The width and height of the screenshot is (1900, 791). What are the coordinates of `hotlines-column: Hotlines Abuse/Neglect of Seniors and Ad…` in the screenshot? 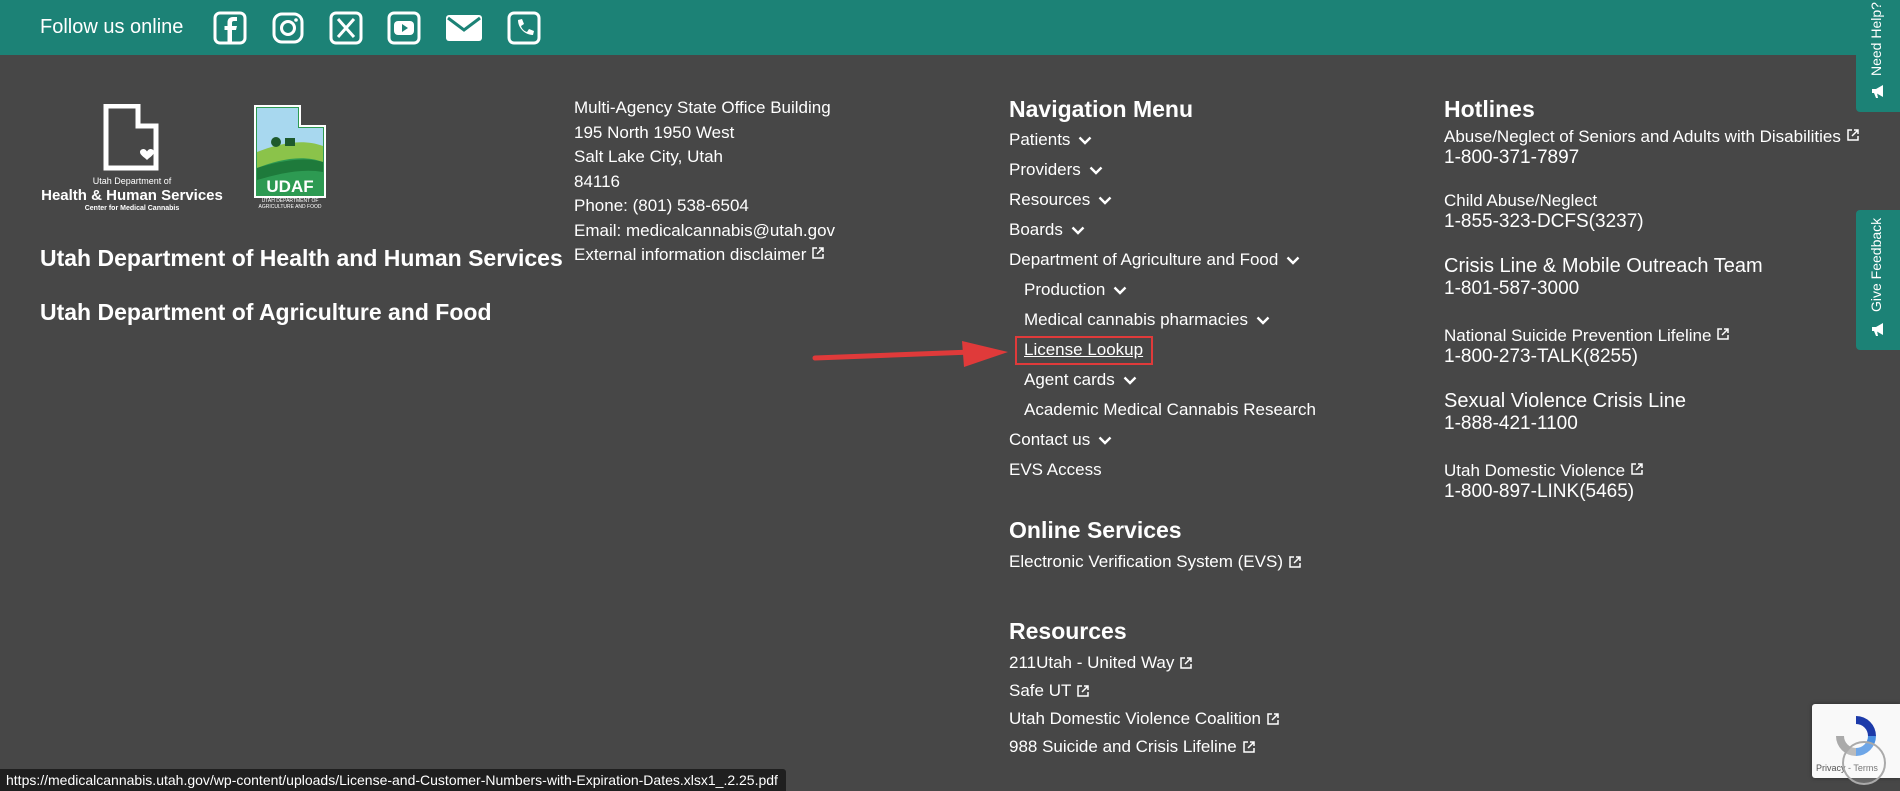 It's located at (1654, 310).